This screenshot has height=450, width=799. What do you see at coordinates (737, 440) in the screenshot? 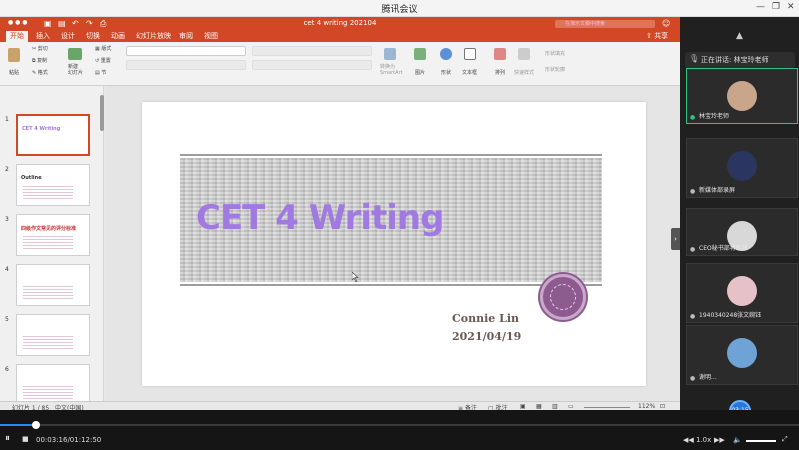
I see `volume-icon: 🔈` at bounding box center [737, 440].